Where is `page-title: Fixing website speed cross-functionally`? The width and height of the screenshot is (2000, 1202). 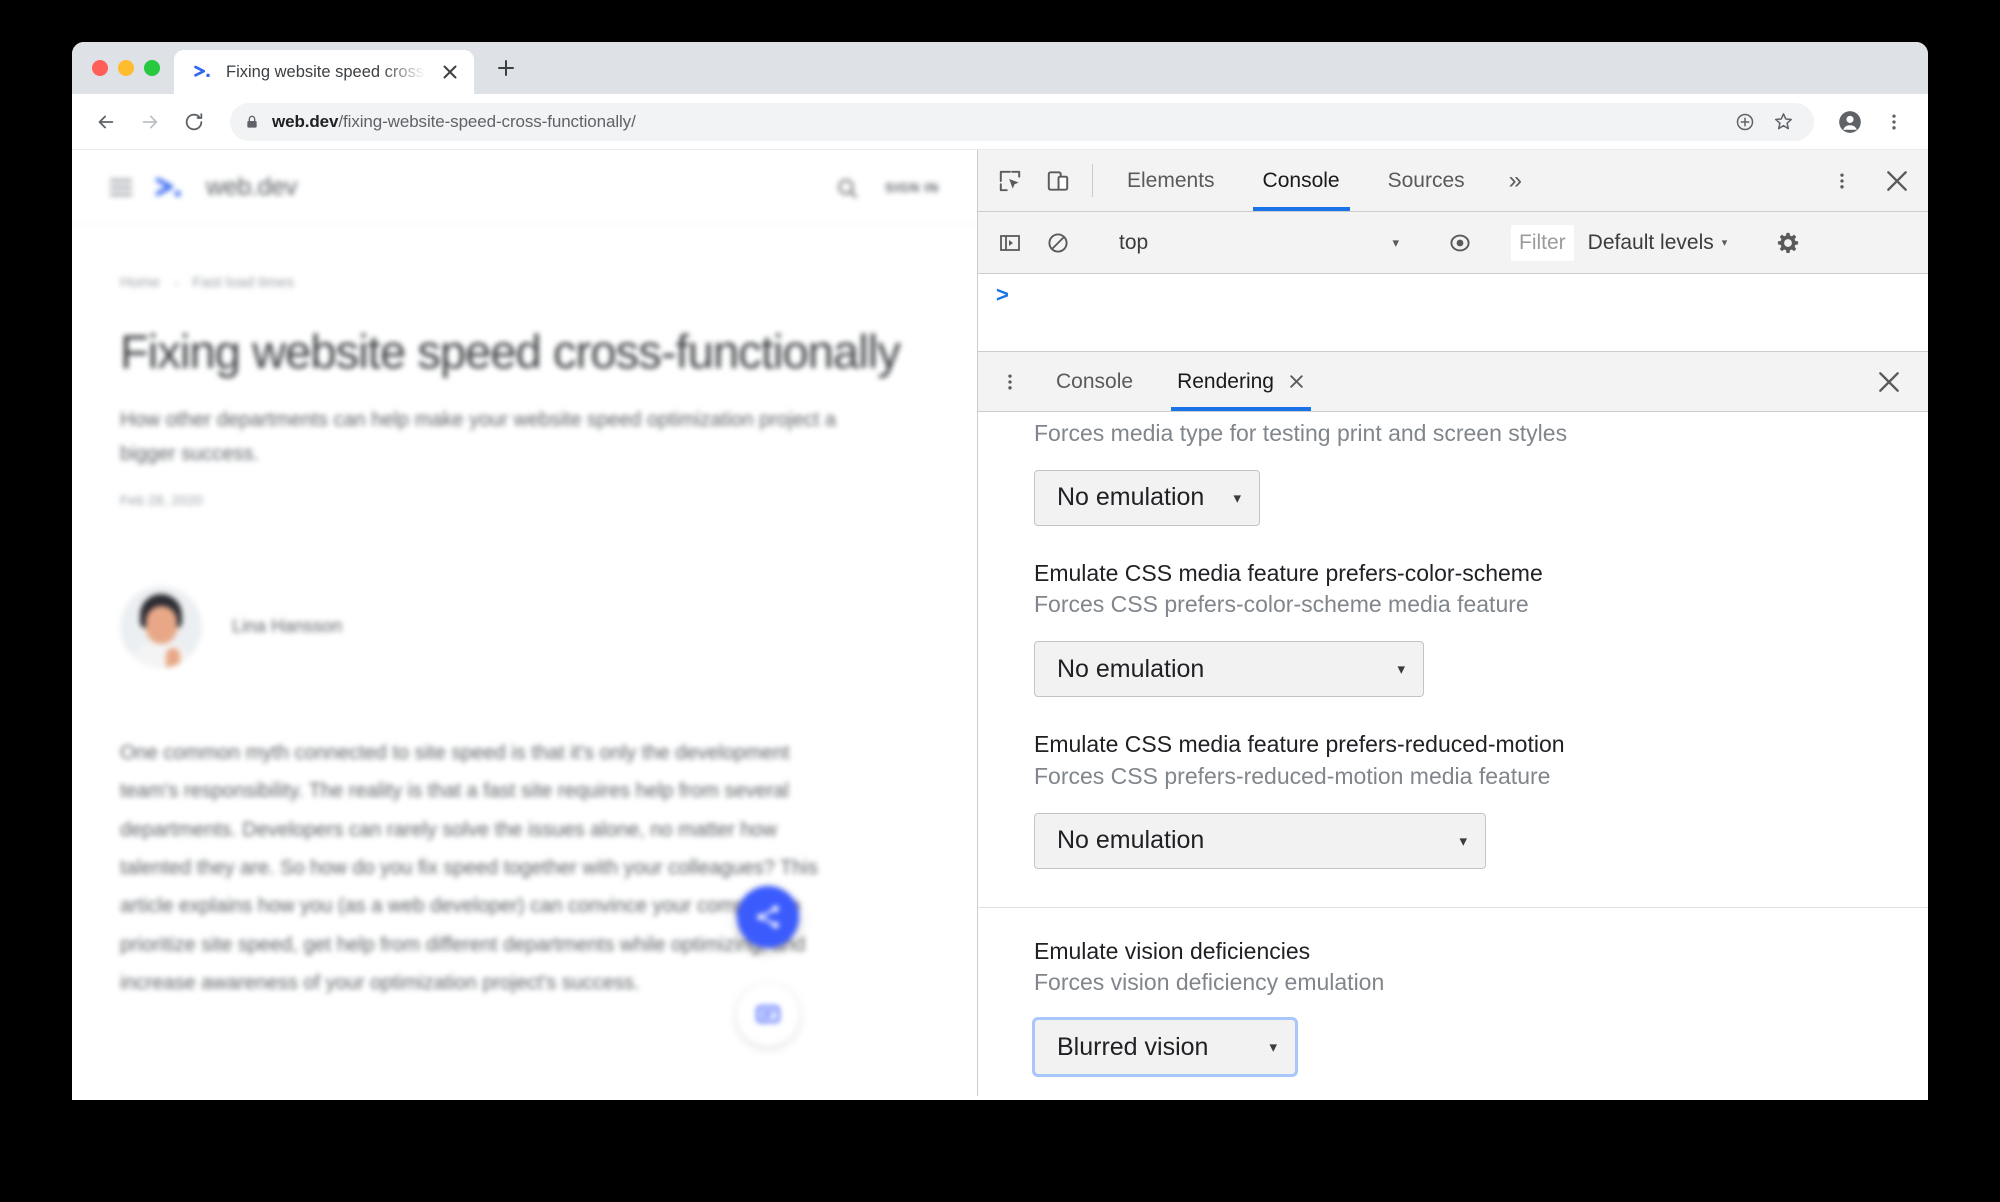 page-title: Fixing website speed cross-functionally is located at coordinates (510, 351).